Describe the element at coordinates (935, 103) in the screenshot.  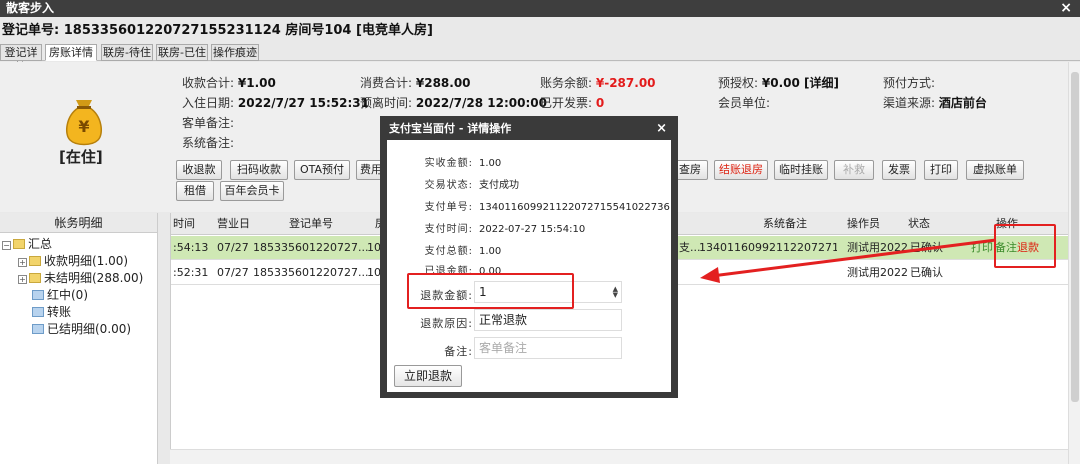
I see `channel-source: 渠道来源: 酒店前台` at that location.